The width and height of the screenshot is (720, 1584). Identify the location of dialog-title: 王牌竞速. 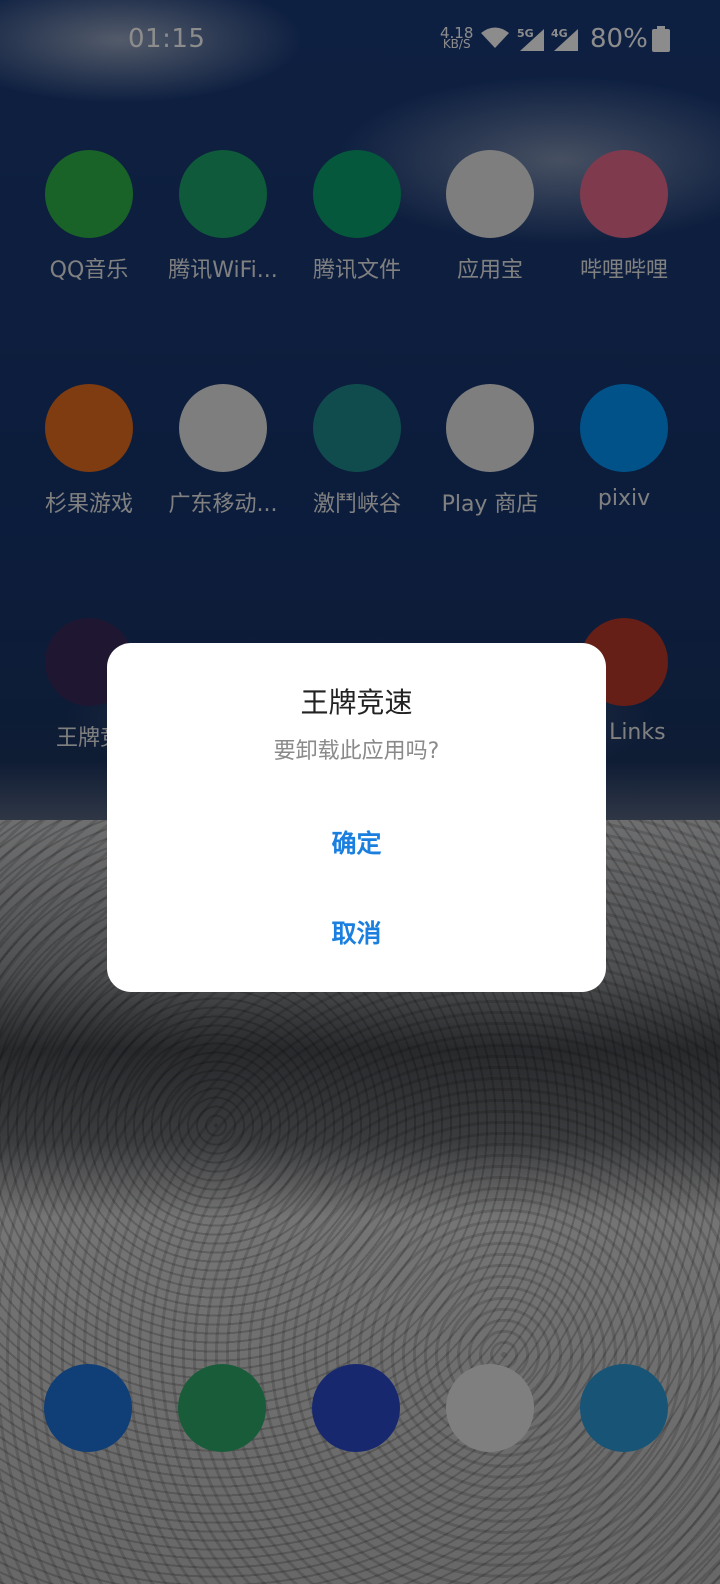
(356, 702).